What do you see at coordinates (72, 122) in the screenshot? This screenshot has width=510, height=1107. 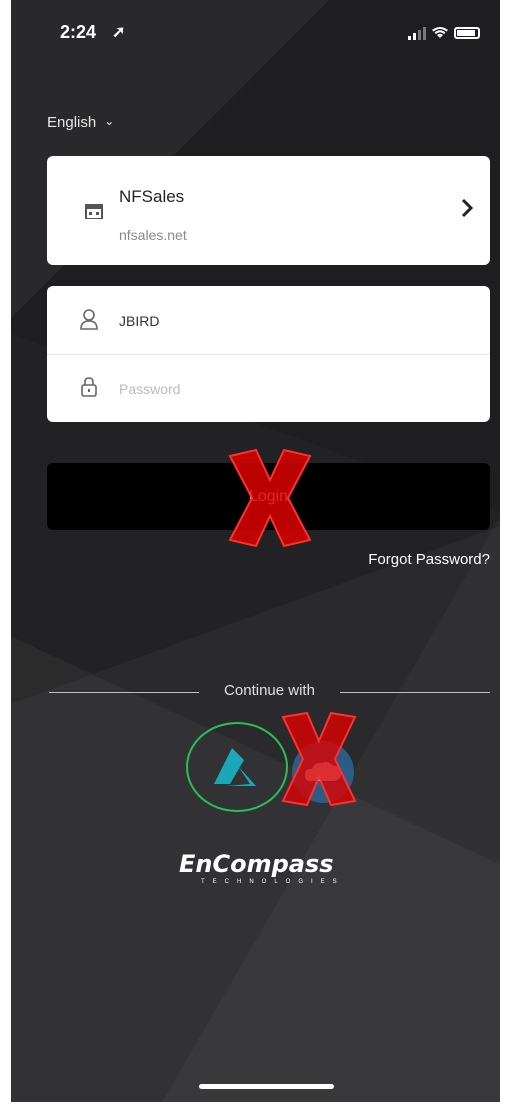 I see `language-label: English` at bounding box center [72, 122].